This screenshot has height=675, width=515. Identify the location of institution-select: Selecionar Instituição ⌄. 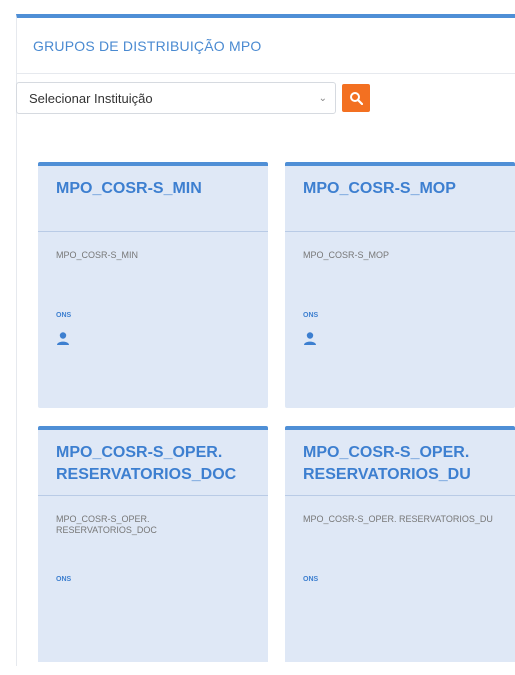
(176, 98).